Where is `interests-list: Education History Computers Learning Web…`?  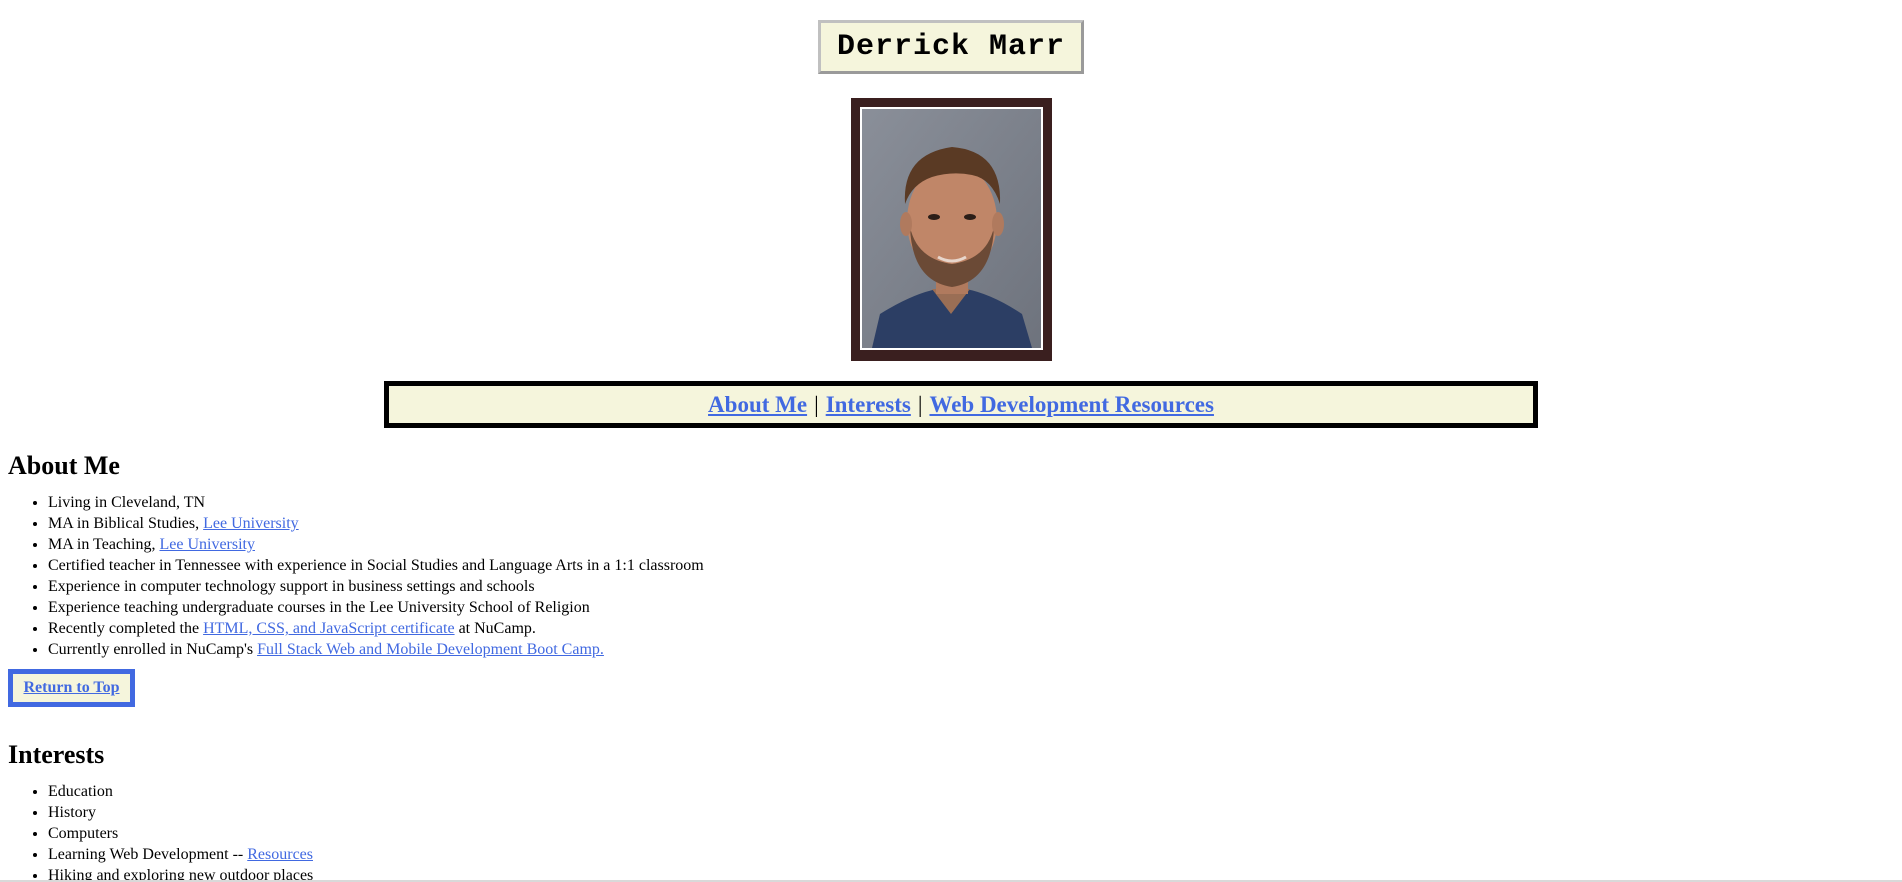 interests-list: Education History Computers Learning Web… is located at coordinates (160, 831).